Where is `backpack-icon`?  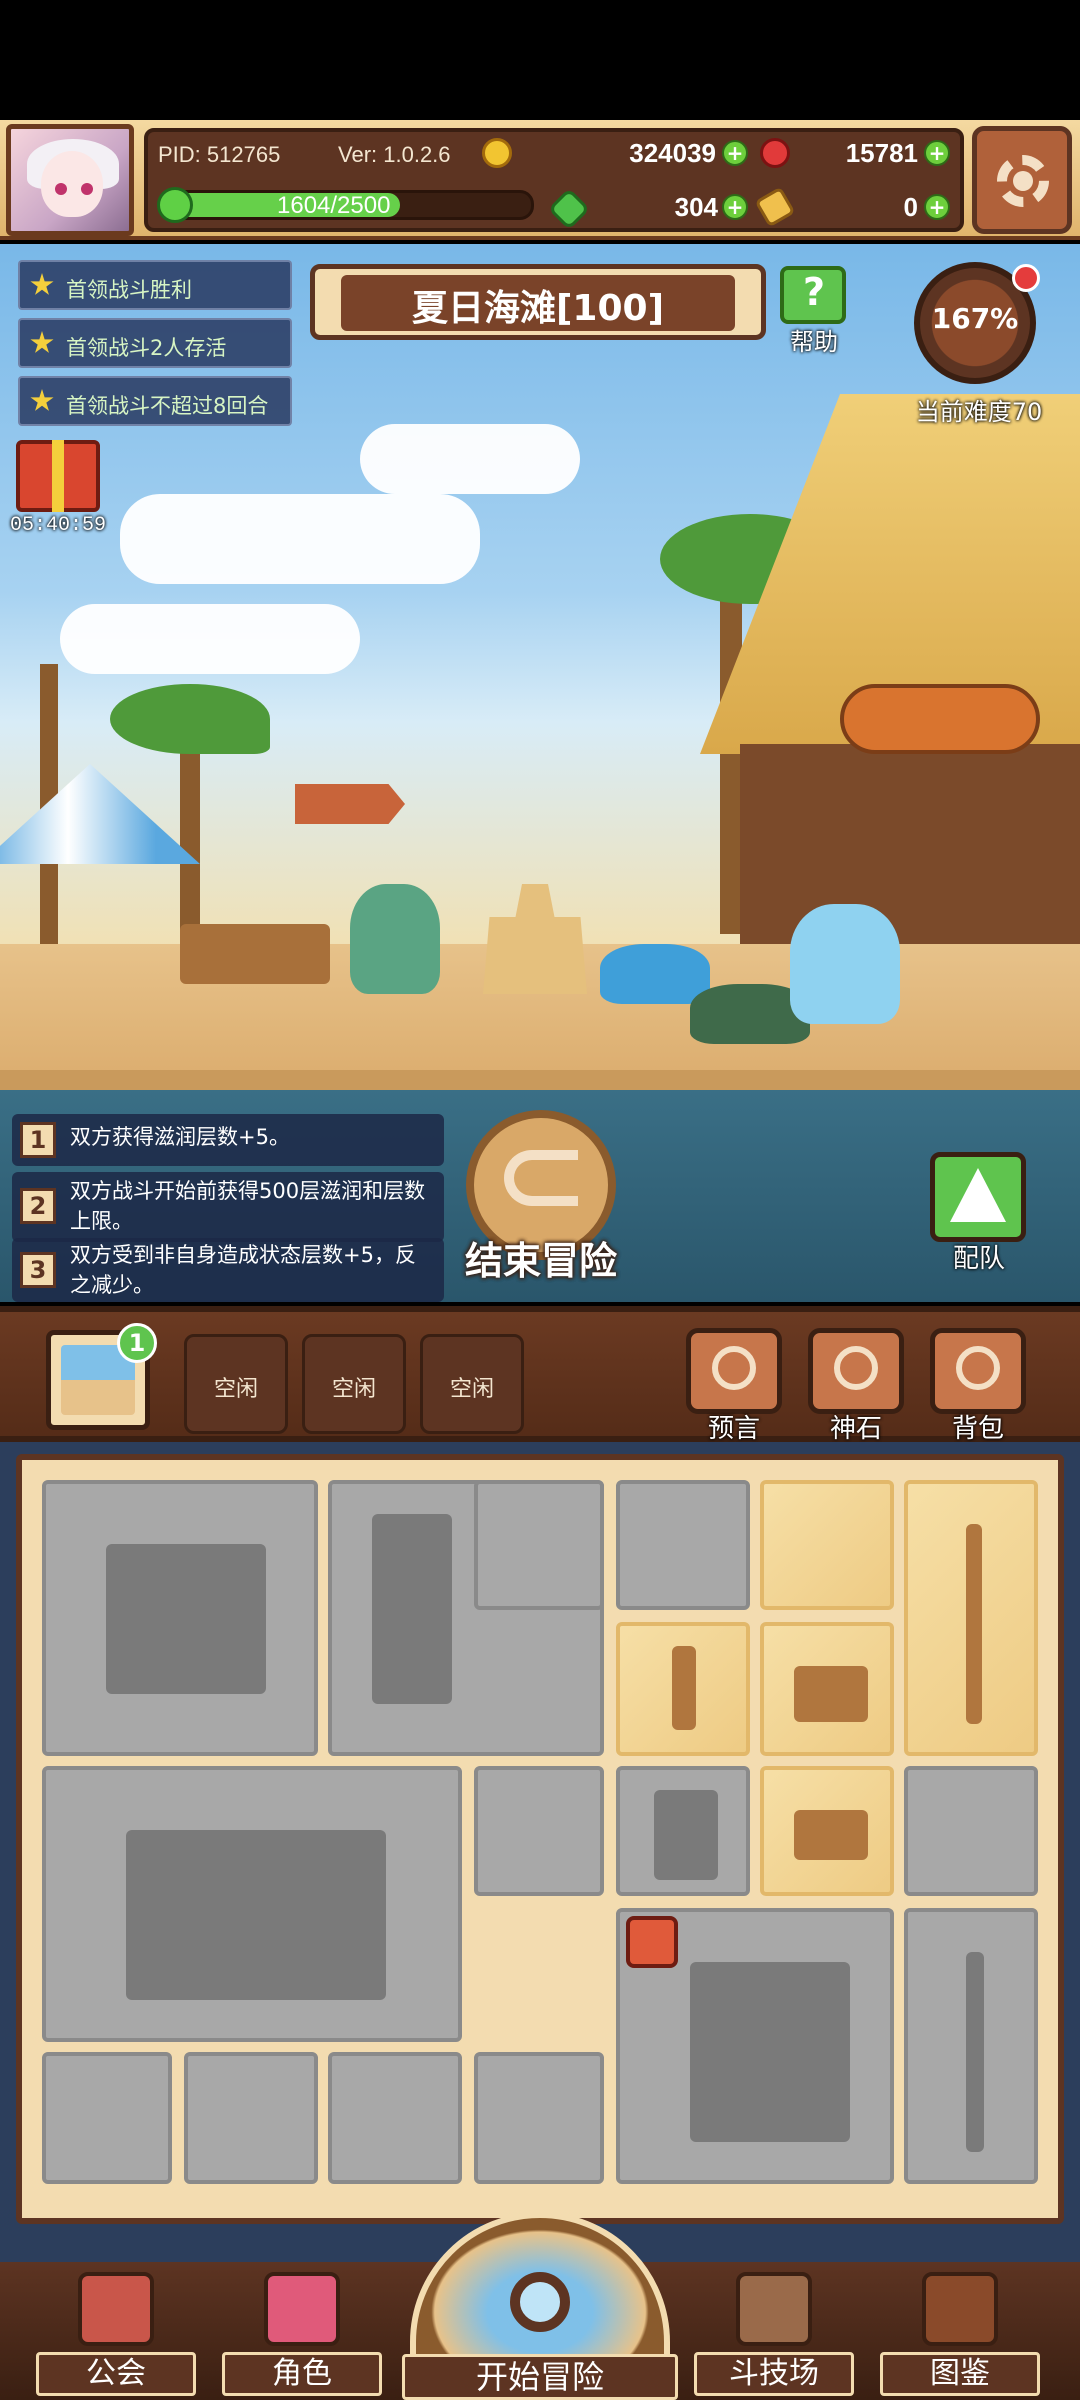 backpack-icon is located at coordinates (978, 1368).